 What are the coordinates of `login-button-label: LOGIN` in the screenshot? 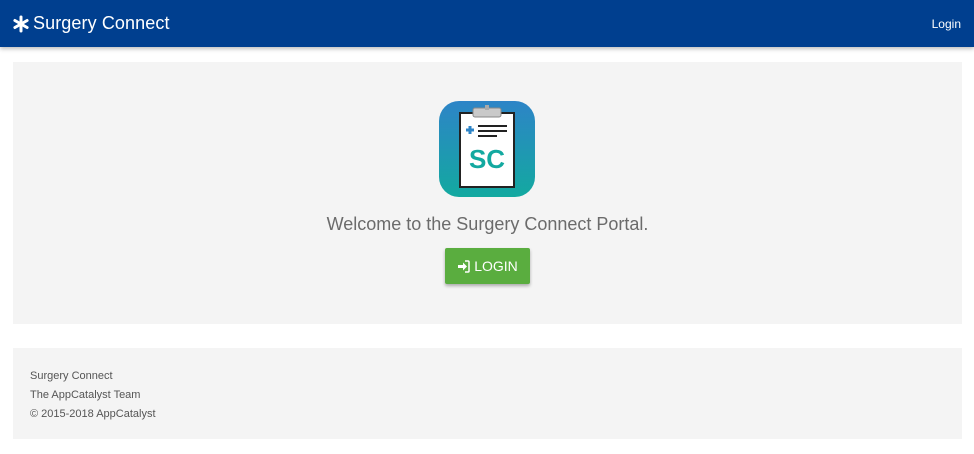 It's located at (496, 266).